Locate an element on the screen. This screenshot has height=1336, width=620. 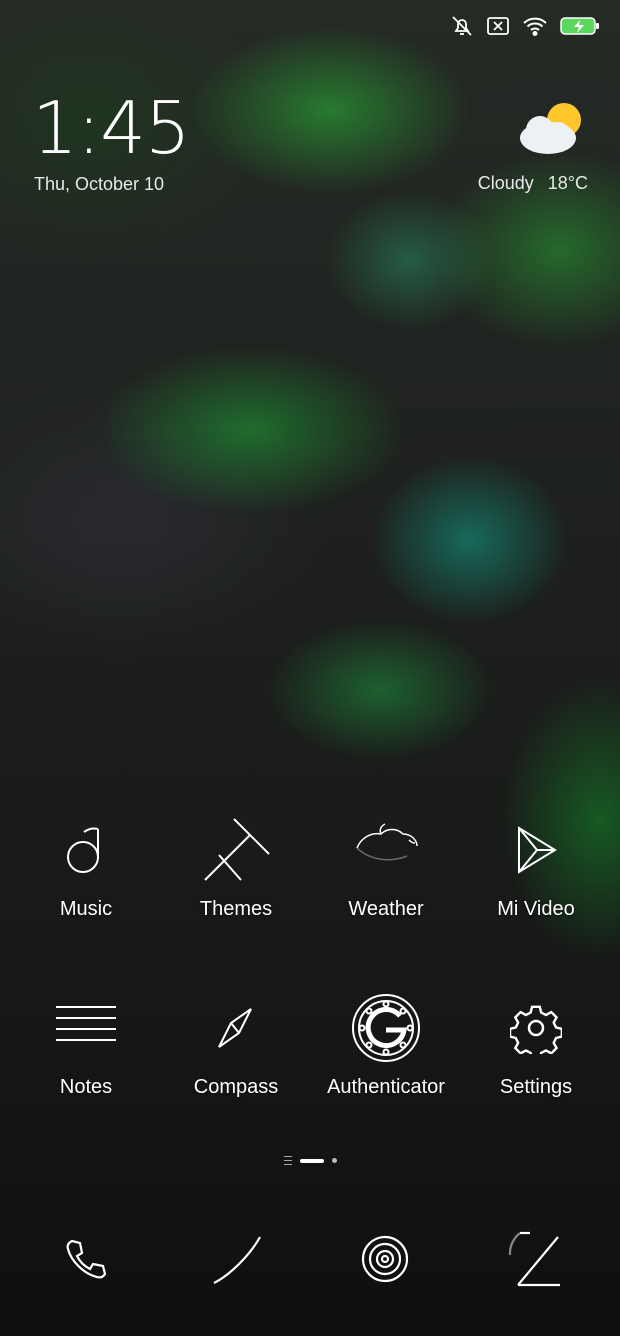
authenticator-icon is located at coordinates (386, 1028).